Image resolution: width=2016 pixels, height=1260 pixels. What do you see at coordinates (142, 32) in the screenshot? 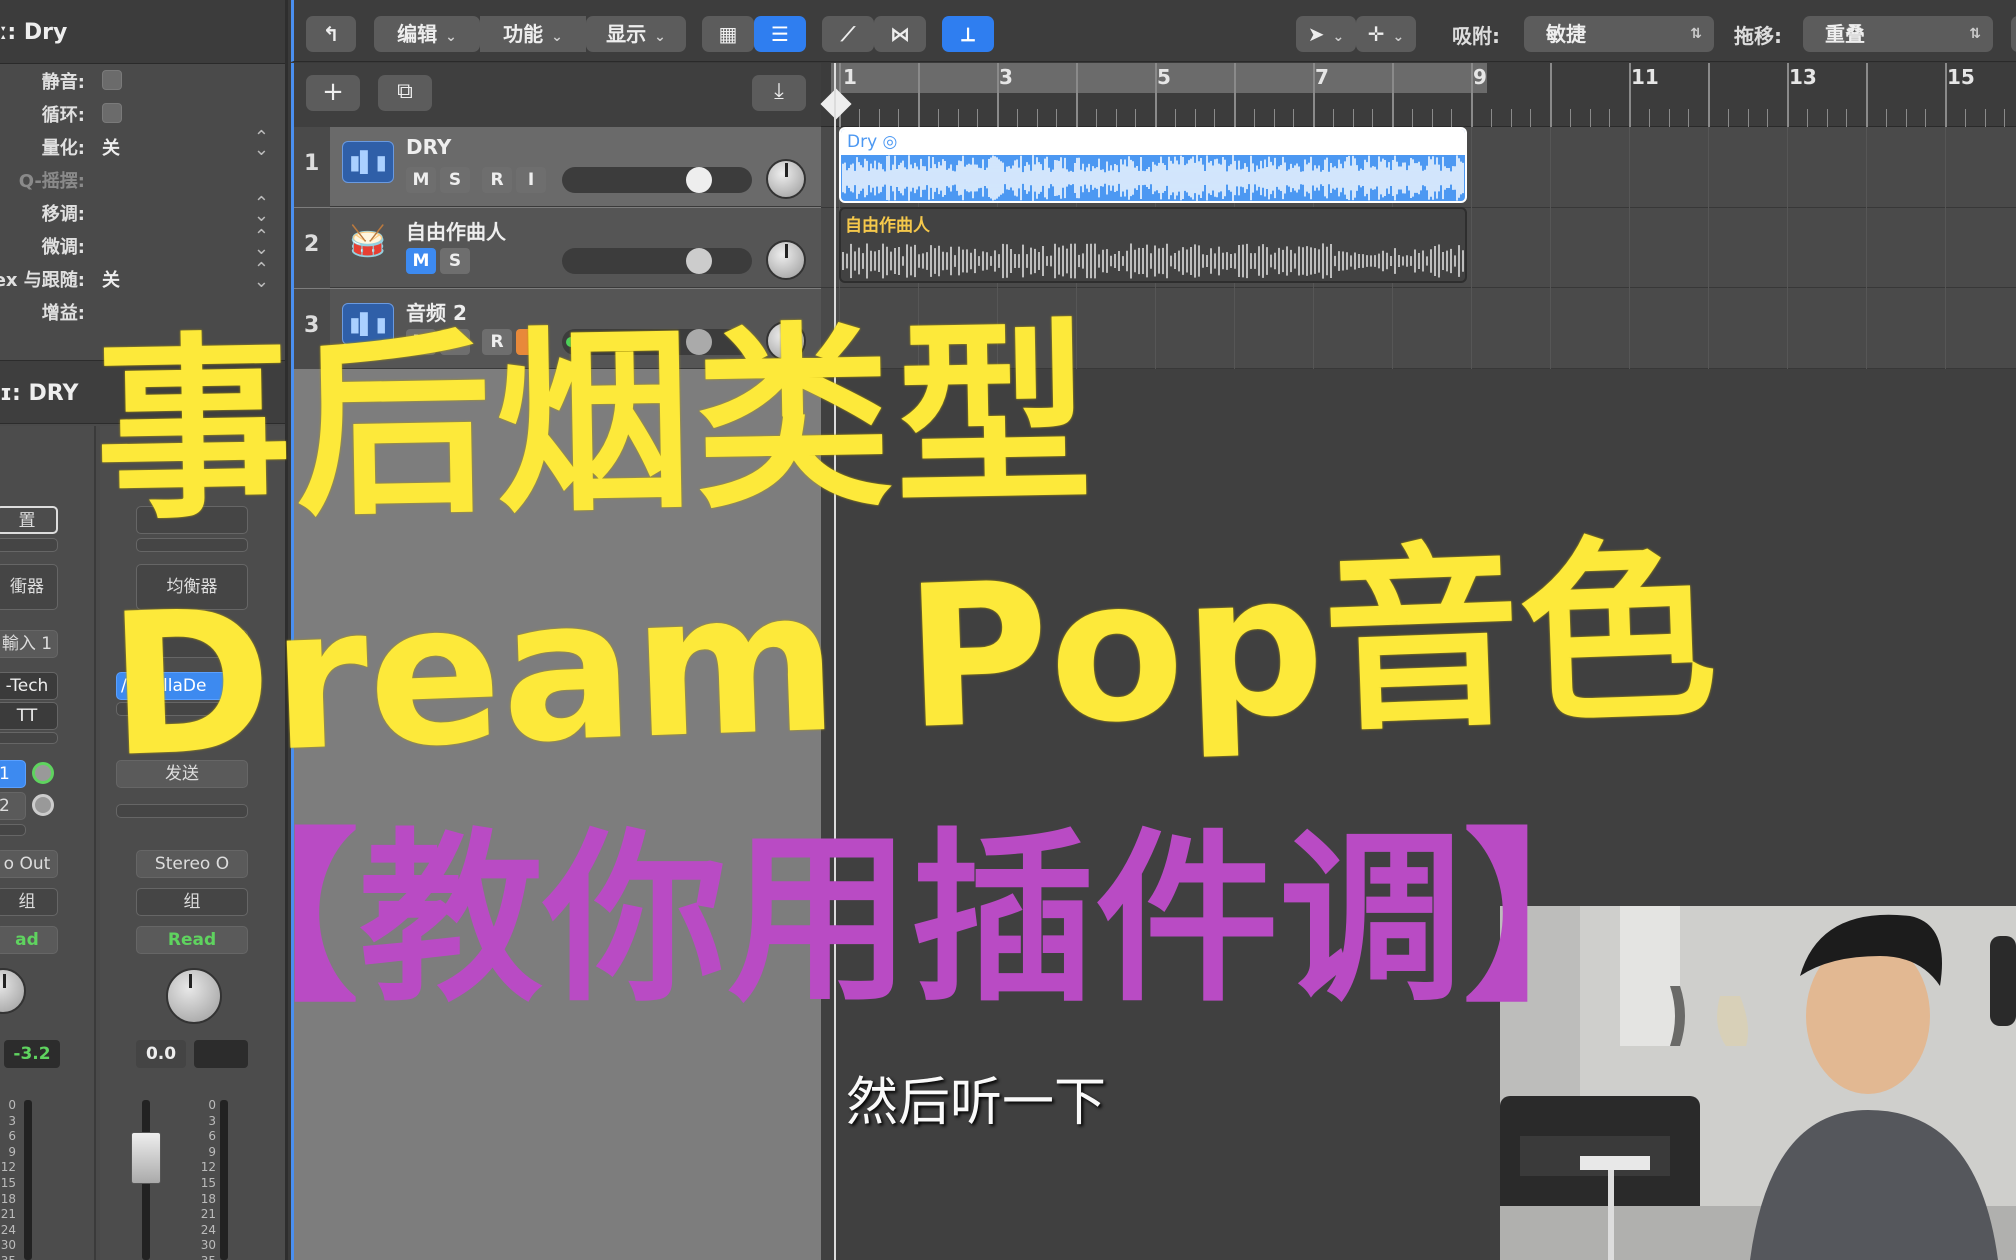
I see `region-inspector-header: ː: Dry` at bounding box center [142, 32].